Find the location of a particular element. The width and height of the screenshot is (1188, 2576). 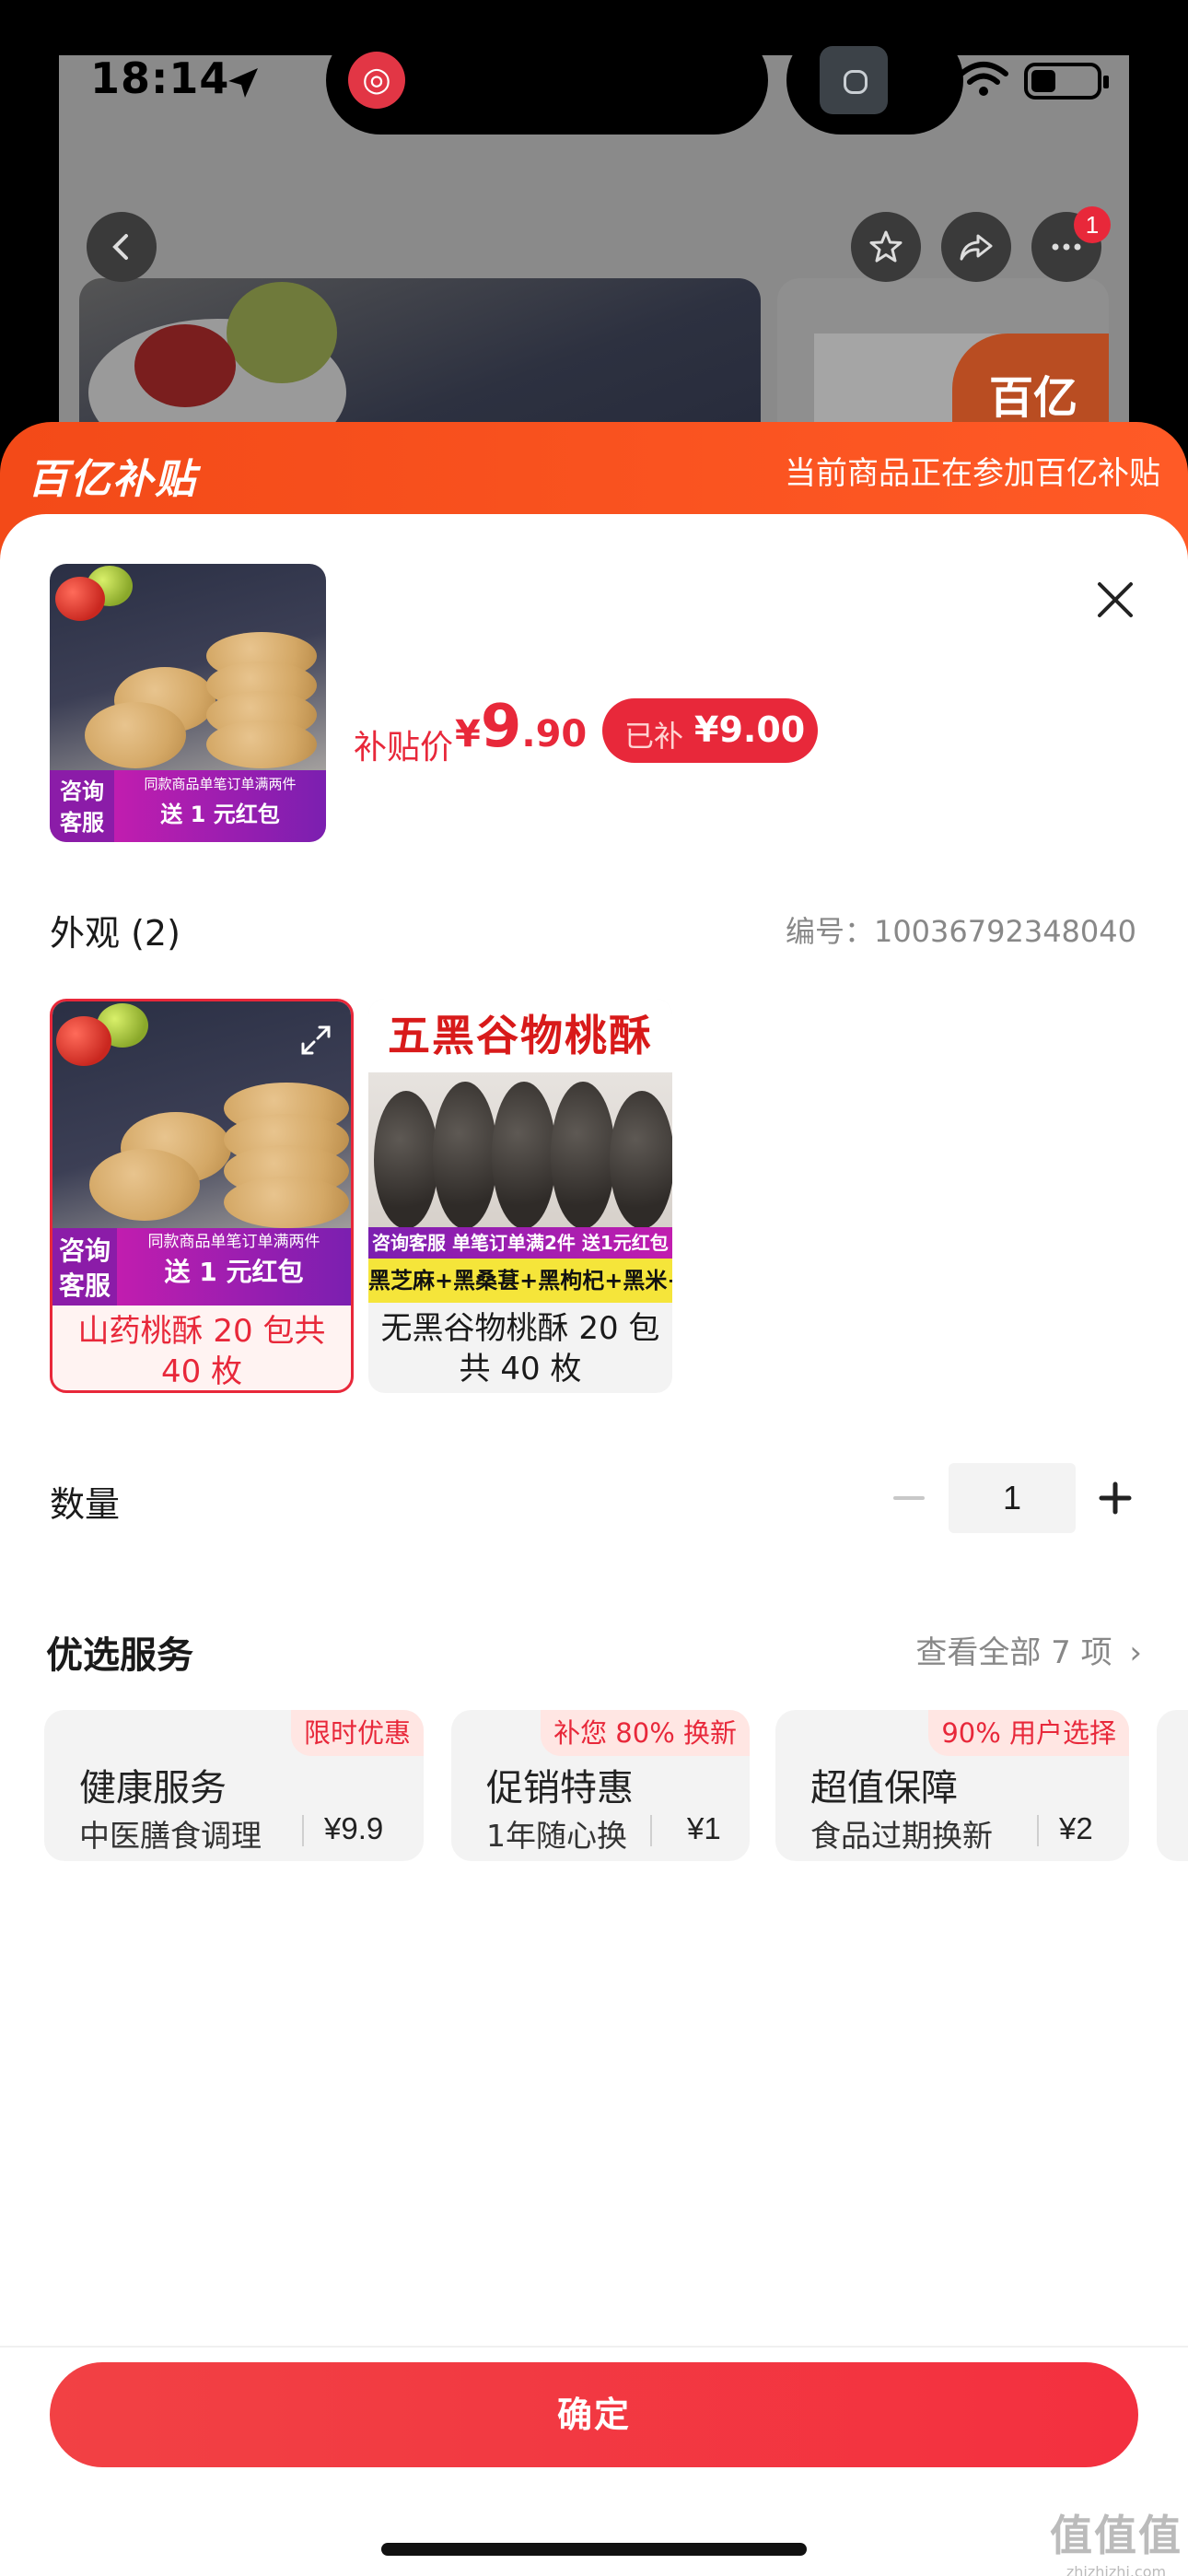

price-integer: 9 is located at coordinates (501, 727).